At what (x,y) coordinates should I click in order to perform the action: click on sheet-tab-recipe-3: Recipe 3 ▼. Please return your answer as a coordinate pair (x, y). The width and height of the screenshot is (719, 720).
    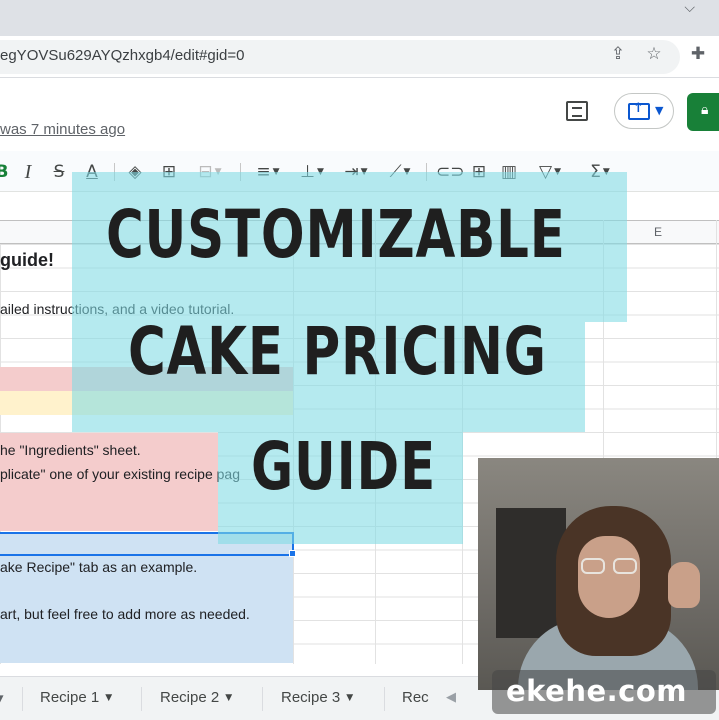
    Looking at the image, I should click on (317, 697).